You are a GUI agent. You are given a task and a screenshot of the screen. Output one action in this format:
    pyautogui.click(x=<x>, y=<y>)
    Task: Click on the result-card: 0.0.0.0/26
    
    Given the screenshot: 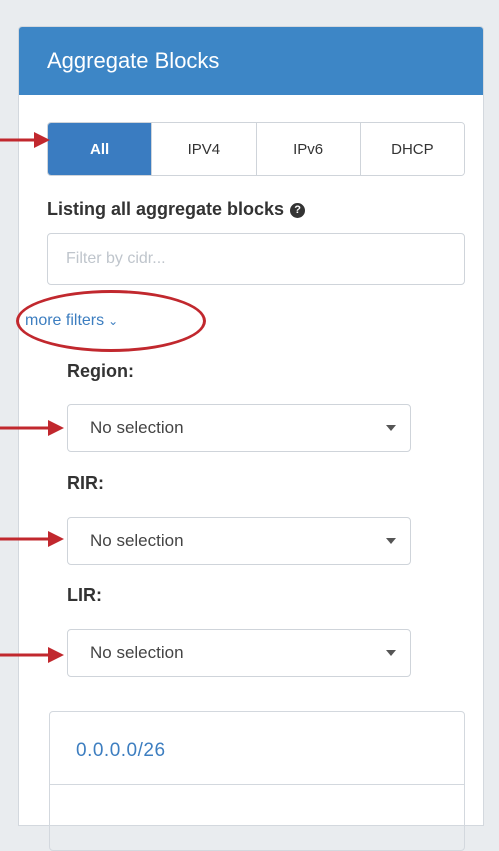 What is the action you would take?
    pyautogui.click(x=257, y=781)
    